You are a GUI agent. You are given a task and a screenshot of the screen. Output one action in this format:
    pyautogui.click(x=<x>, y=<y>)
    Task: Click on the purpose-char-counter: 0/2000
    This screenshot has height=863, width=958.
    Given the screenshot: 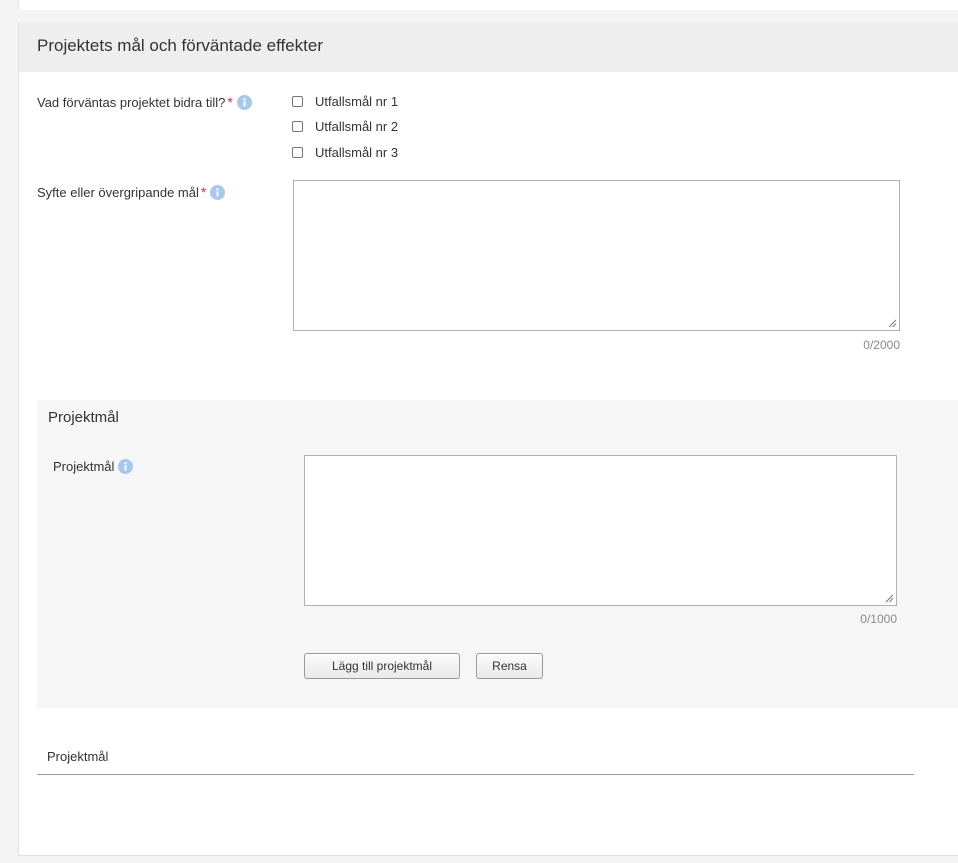 What is the action you would take?
    pyautogui.click(x=881, y=345)
    